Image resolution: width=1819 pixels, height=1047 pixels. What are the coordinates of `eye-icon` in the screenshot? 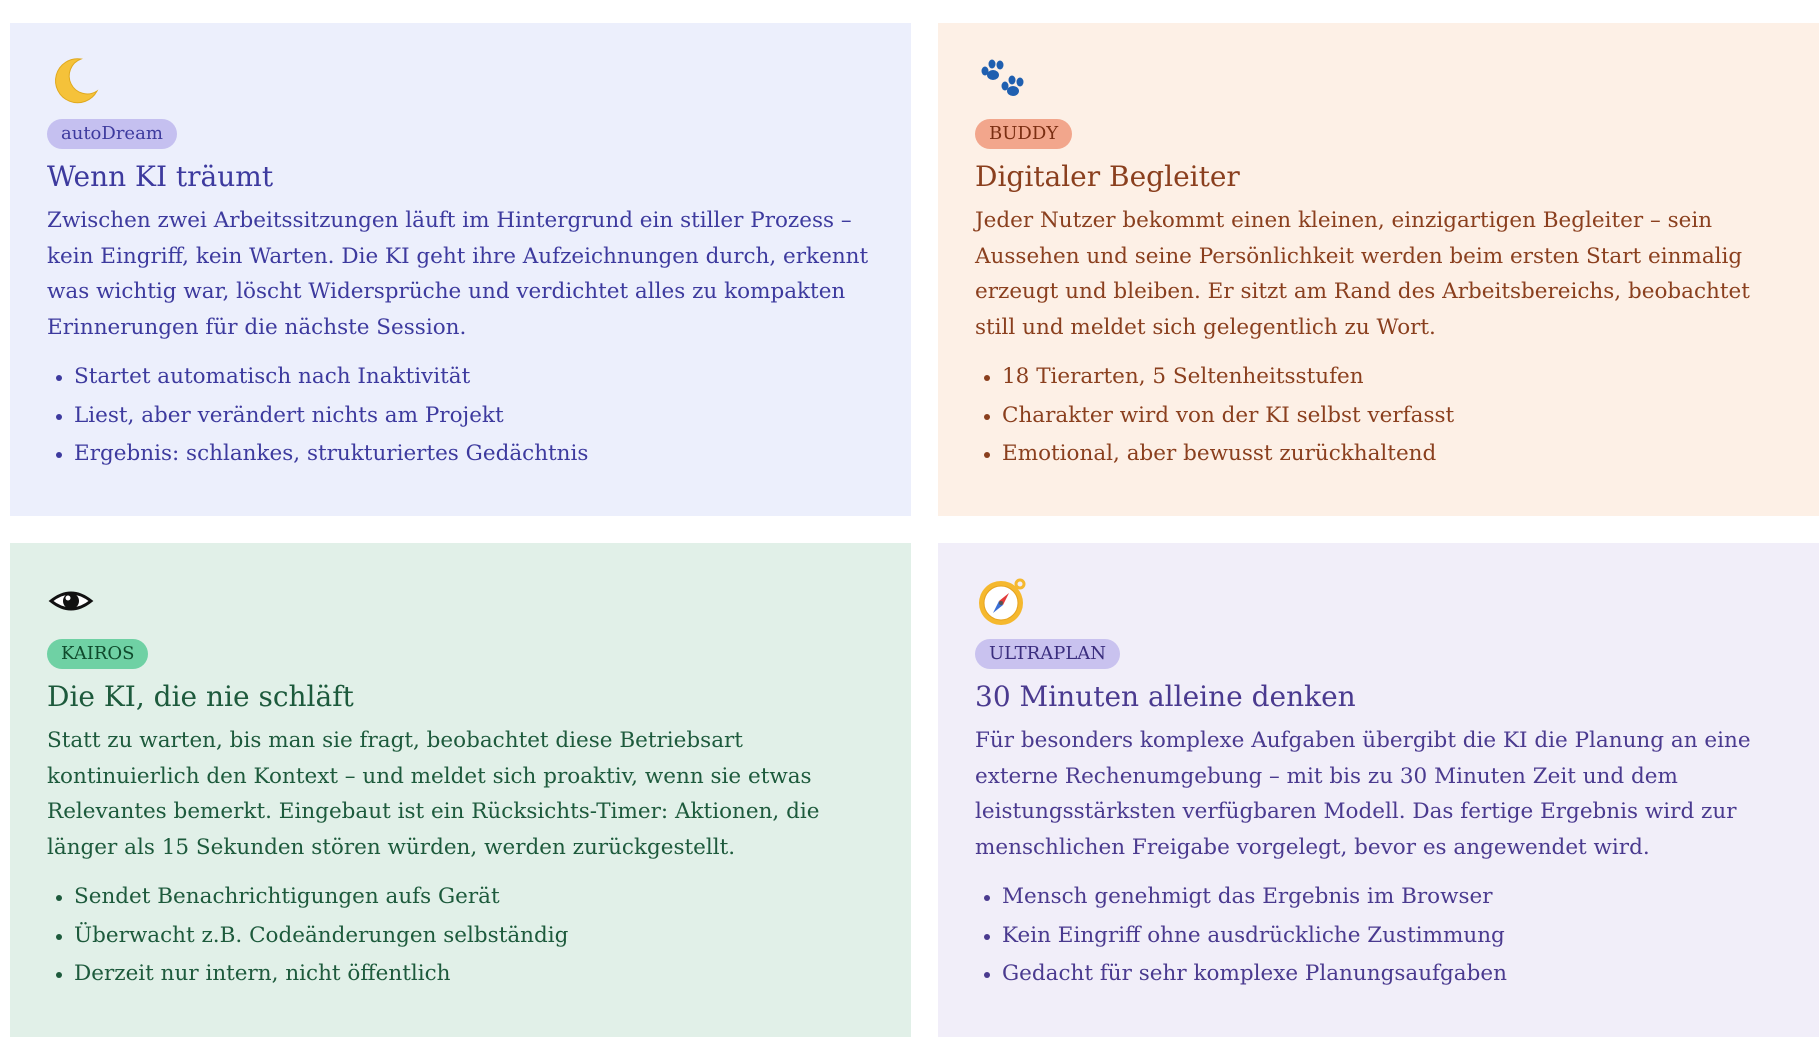 It's located at (75, 601).